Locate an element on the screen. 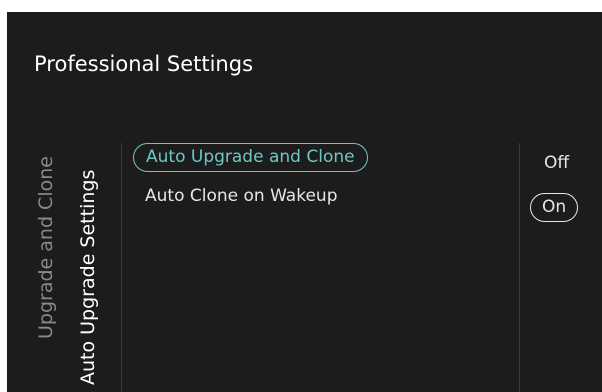 Image resolution: width=602 pixels, height=392 pixels. option-on: On is located at coordinates (554, 207).